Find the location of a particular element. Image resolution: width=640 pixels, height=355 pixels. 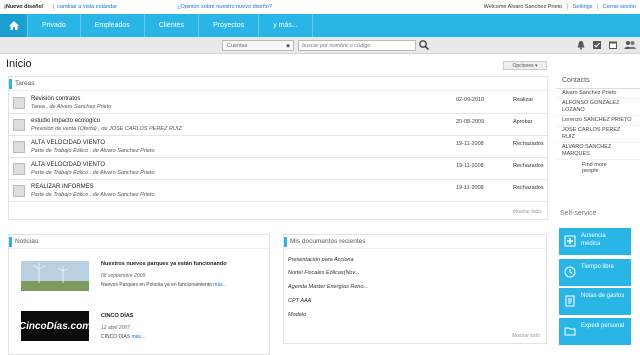

contact-item: Lorenzo SANCHEZ PRIETO is located at coordinates (598, 121).